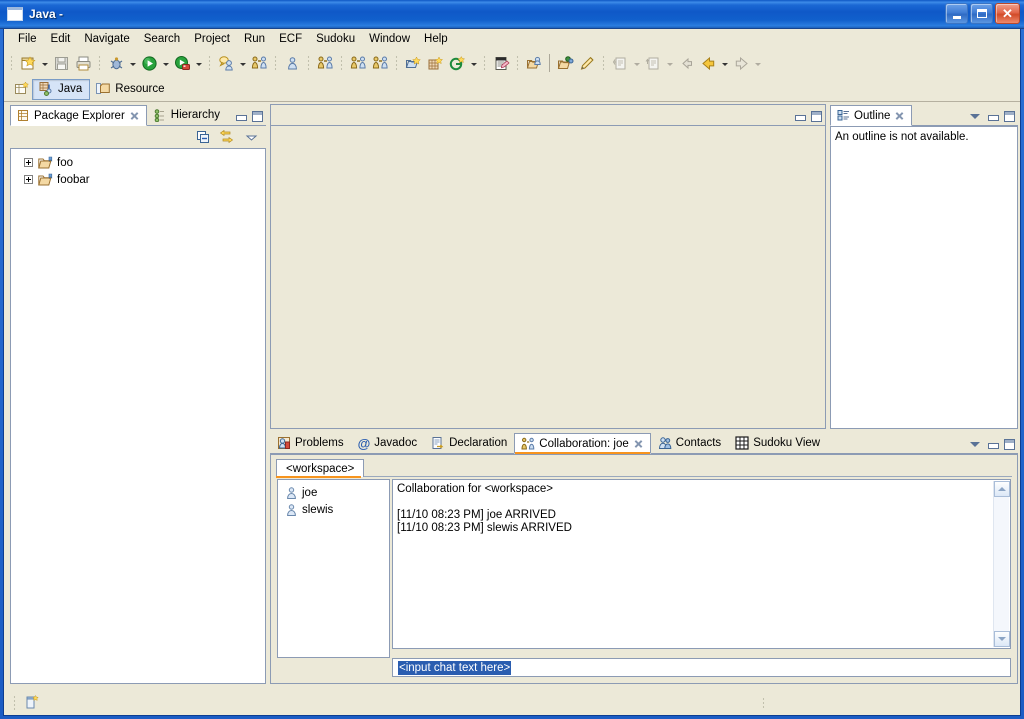 The image size is (1024, 719). I want to click on open-type-icon, so click(501, 63).